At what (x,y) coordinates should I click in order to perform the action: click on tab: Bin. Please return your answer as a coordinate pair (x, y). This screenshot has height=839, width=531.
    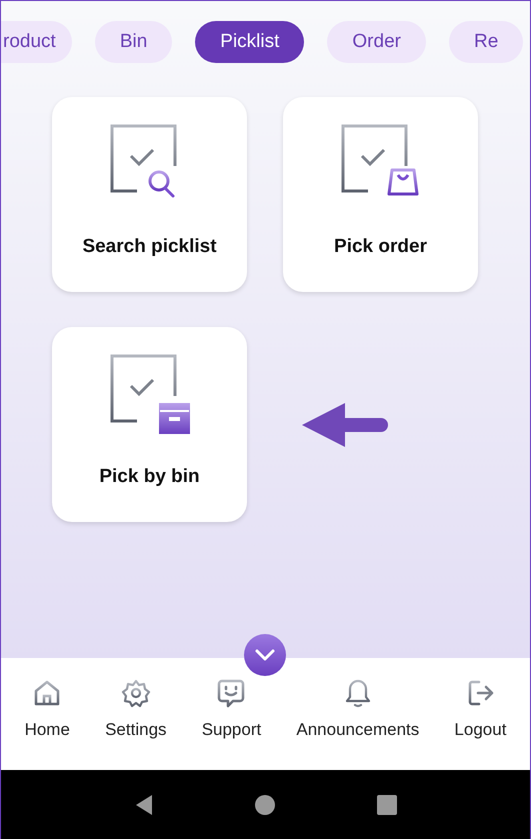
    Looking at the image, I should click on (133, 42).